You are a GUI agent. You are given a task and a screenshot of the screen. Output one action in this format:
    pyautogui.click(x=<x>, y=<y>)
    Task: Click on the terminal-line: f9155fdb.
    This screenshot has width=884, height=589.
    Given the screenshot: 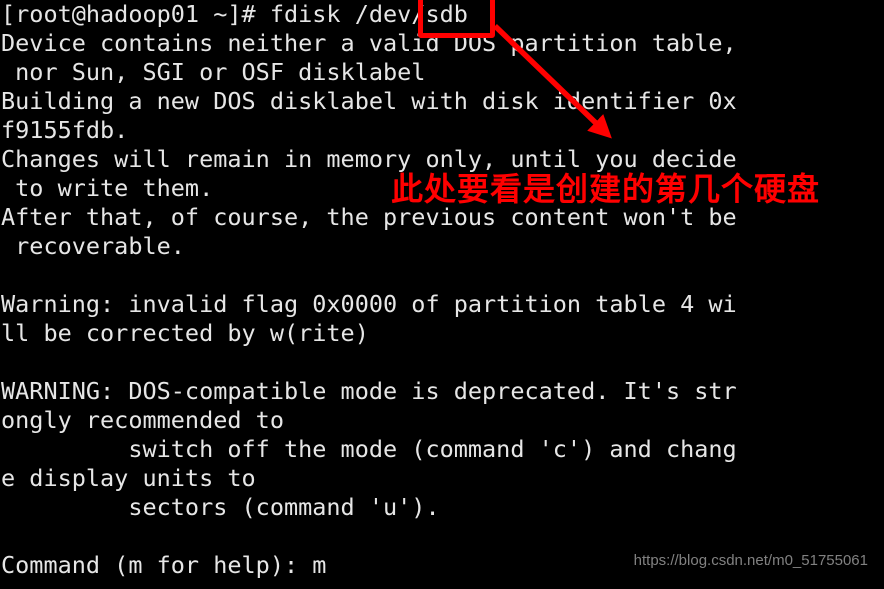 What is the action you would take?
    pyautogui.click(x=65, y=130)
    